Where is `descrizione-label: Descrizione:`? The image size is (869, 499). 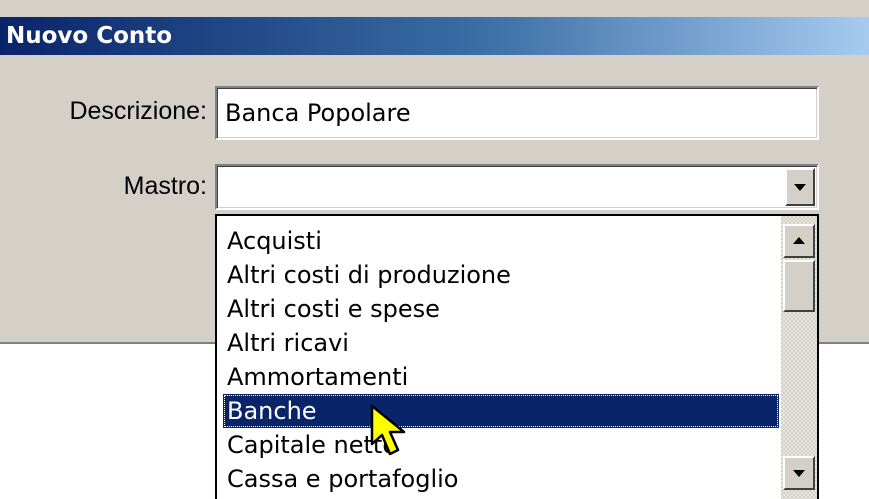 descrizione-label: Descrizione: is located at coordinates (138, 111).